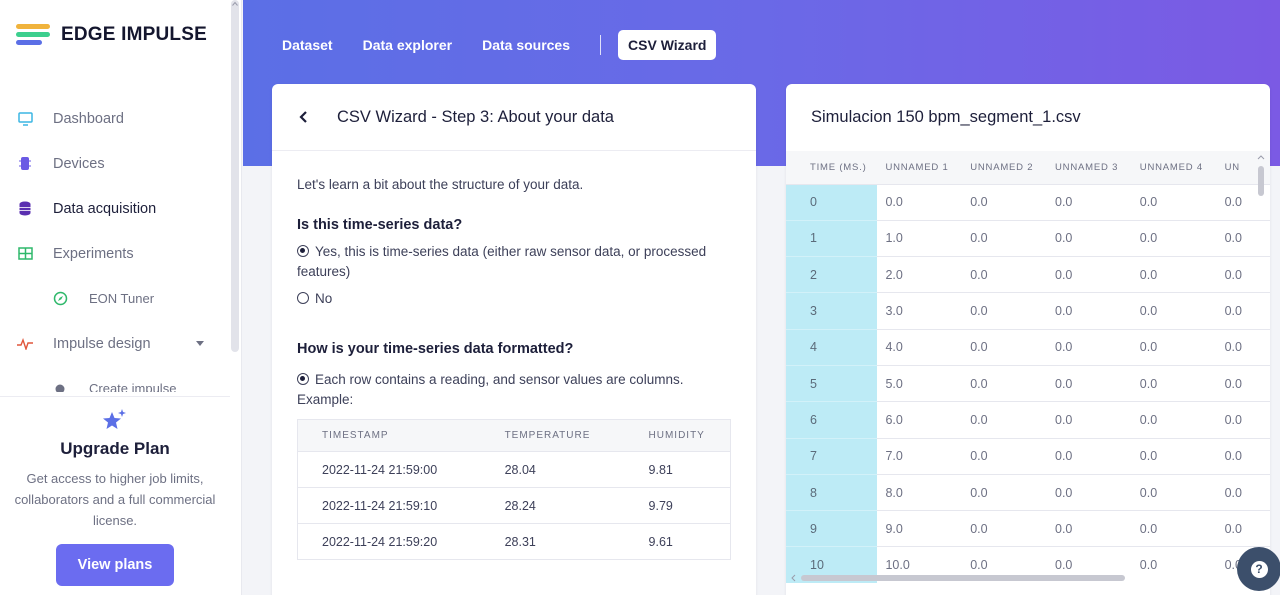  What do you see at coordinates (832, 420) in the screenshot?
I see `time-cell: 6` at bounding box center [832, 420].